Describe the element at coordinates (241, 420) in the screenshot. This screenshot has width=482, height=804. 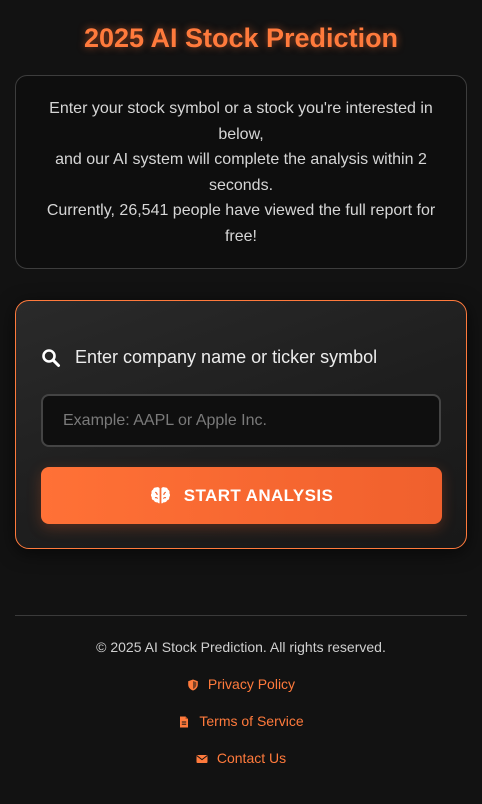
I see `ticker-search-input` at that location.